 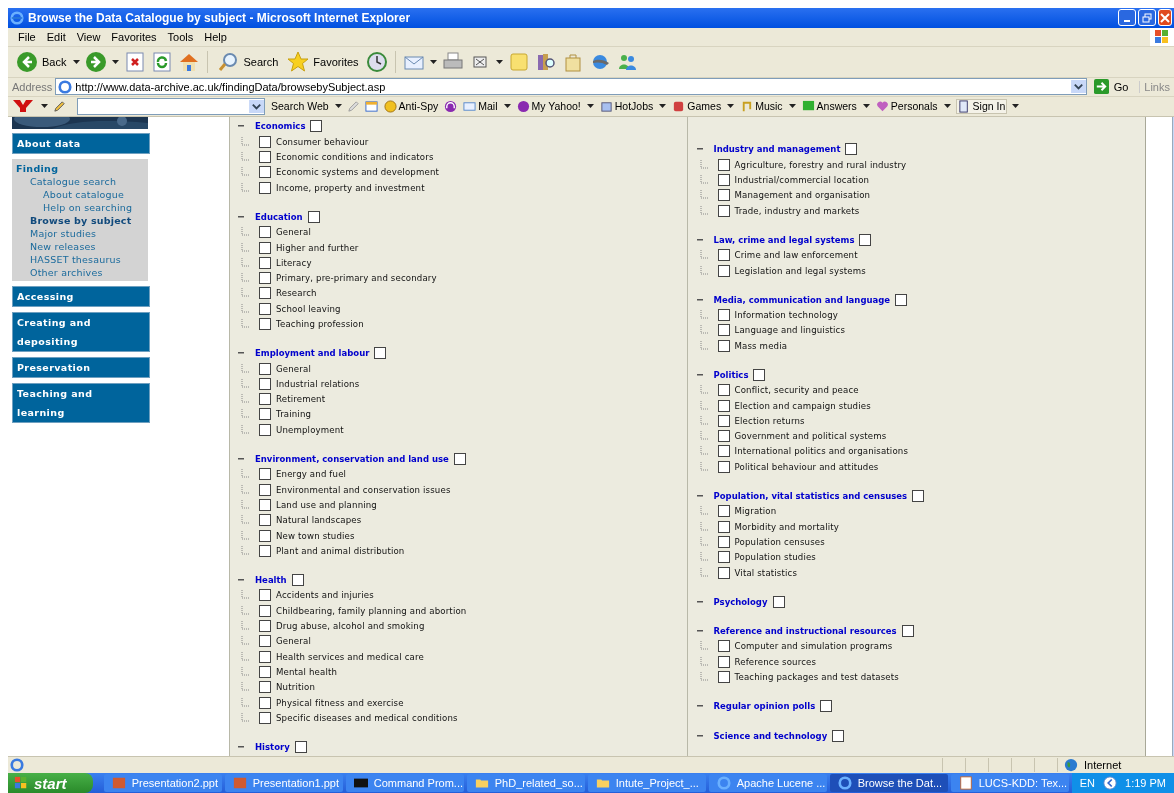 What do you see at coordinates (777, 149) in the screenshot?
I see `category-link: Industry and management` at bounding box center [777, 149].